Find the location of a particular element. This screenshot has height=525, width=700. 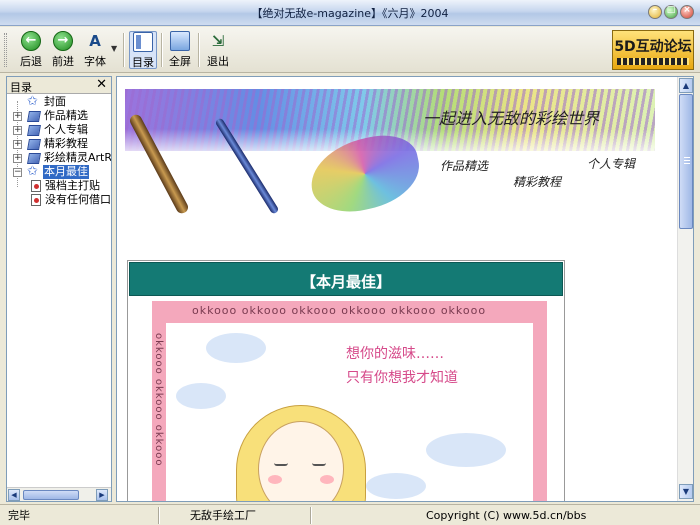

frame-side-text: okkooo okkooo okkooo is located at coordinates (158, 400).